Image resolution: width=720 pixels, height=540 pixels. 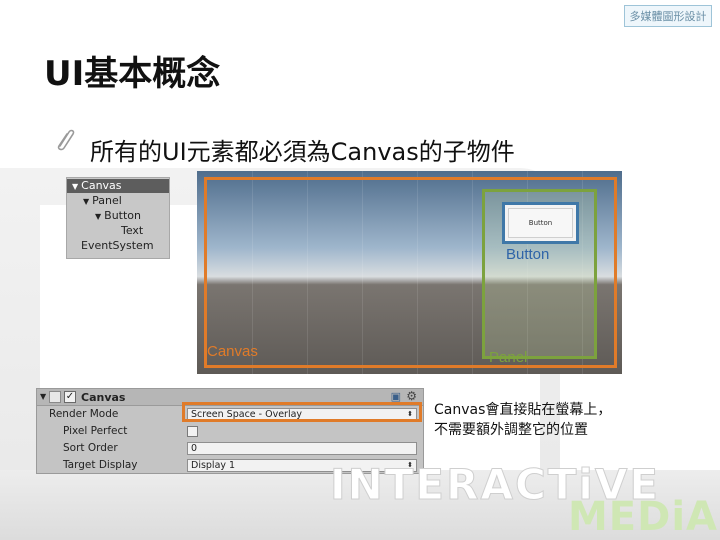 What do you see at coordinates (70, 397) in the screenshot?
I see `component-enabled-checkbox: ✓` at bounding box center [70, 397].